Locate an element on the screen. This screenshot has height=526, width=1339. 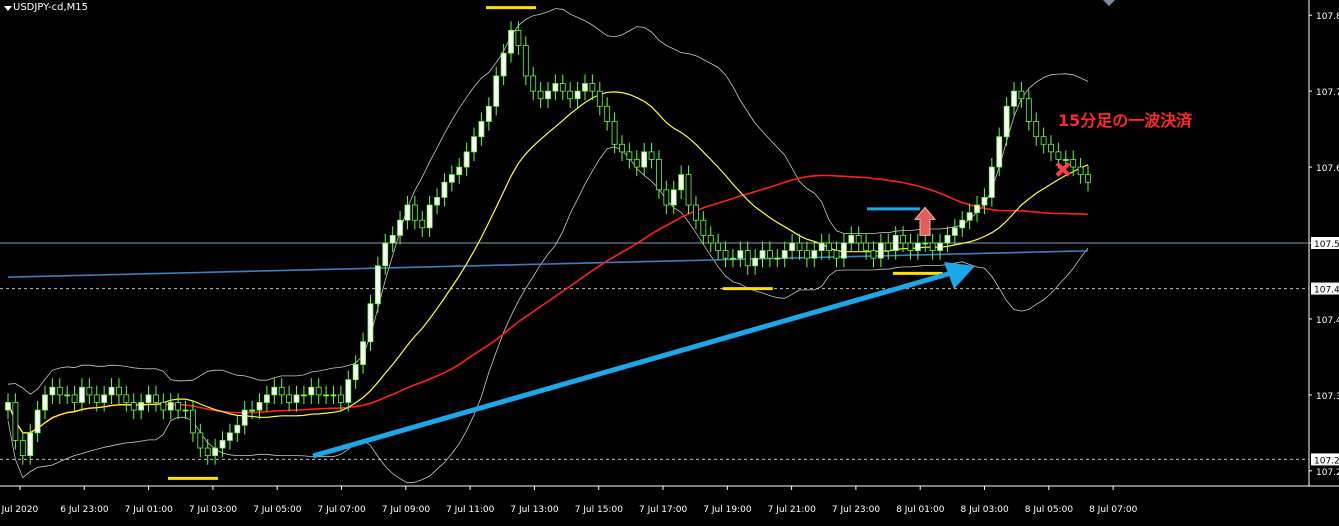
chart-menu-triangle-icon is located at coordinates (8, 8).